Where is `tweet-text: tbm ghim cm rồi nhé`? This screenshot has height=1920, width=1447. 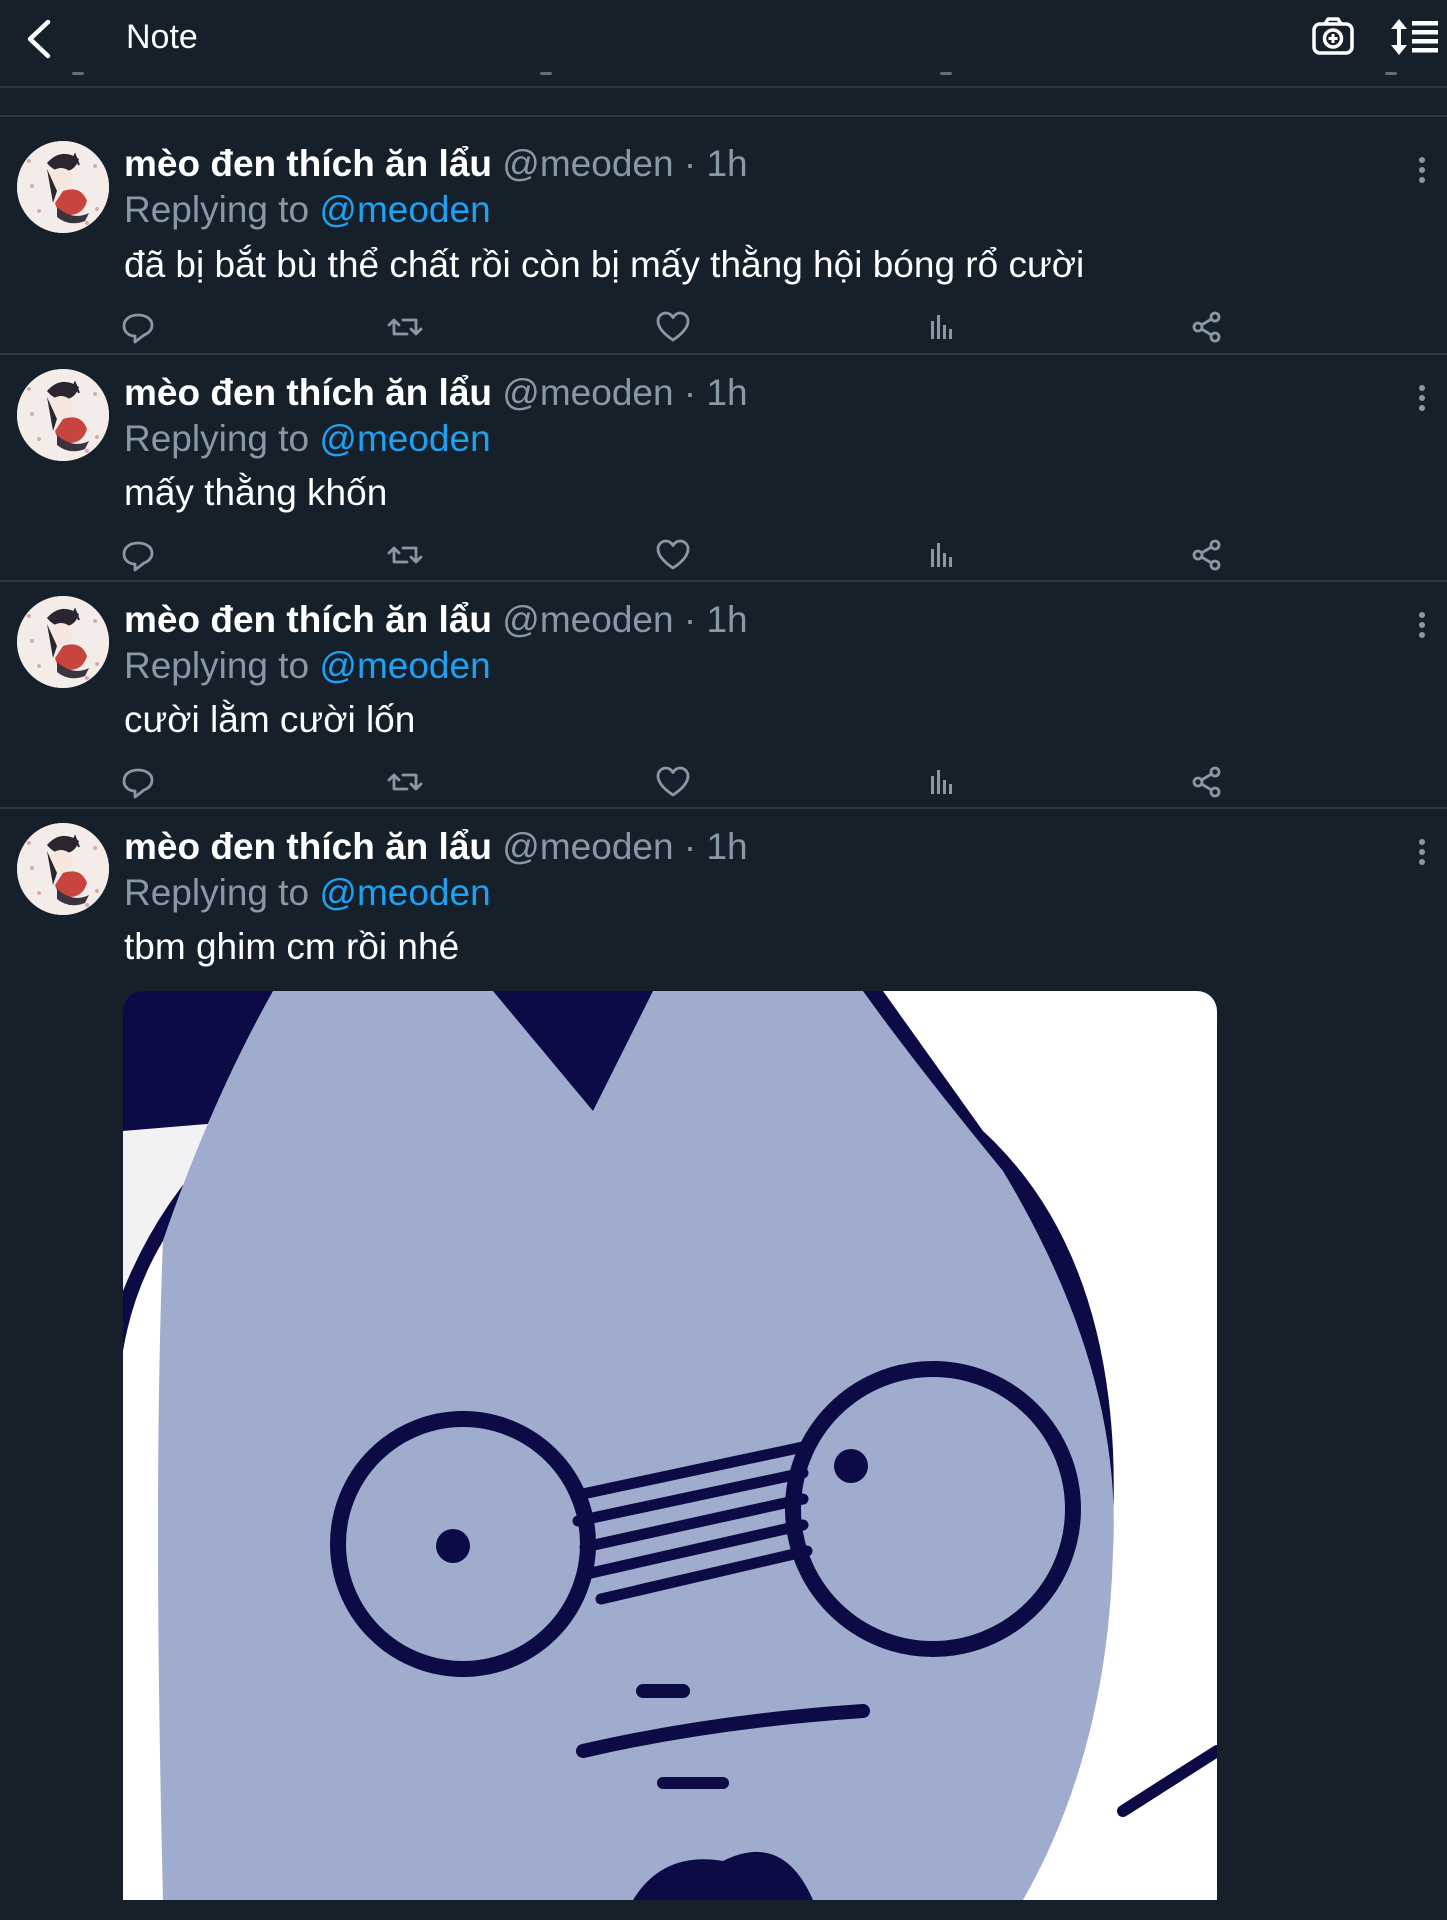
tweet-text: tbm ghim cm rồi nhé is located at coordinates (292, 946).